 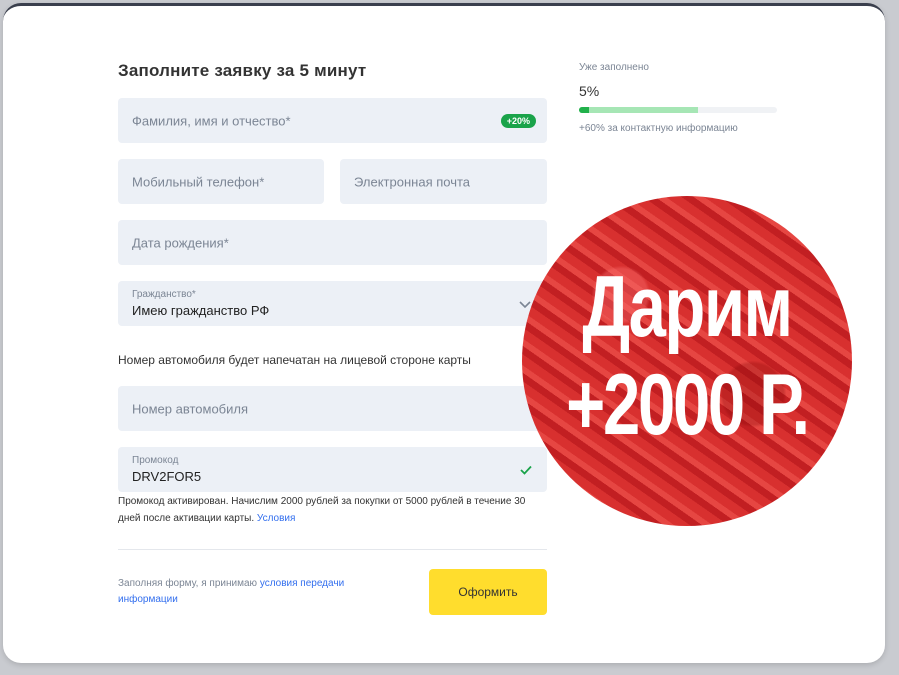 What do you see at coordinates (276, 518) in the screenshot?
I see `promo-terms-link: Условия` at bounding box center [276, 518].